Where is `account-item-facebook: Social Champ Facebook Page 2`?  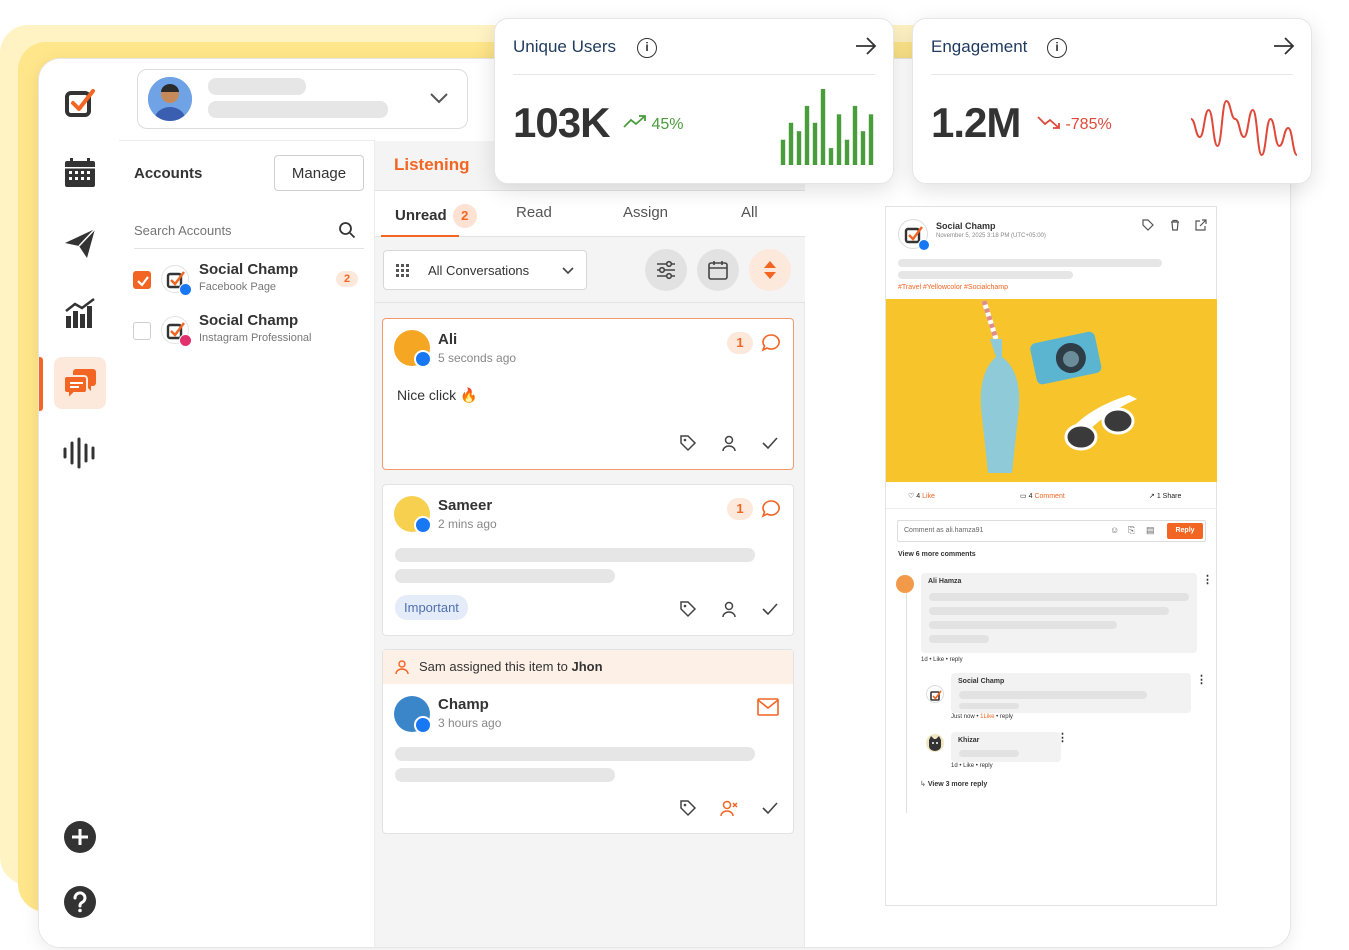 account-item-facebook: Social Champ Facebook Page 2 is located at coordinates (250, 281).